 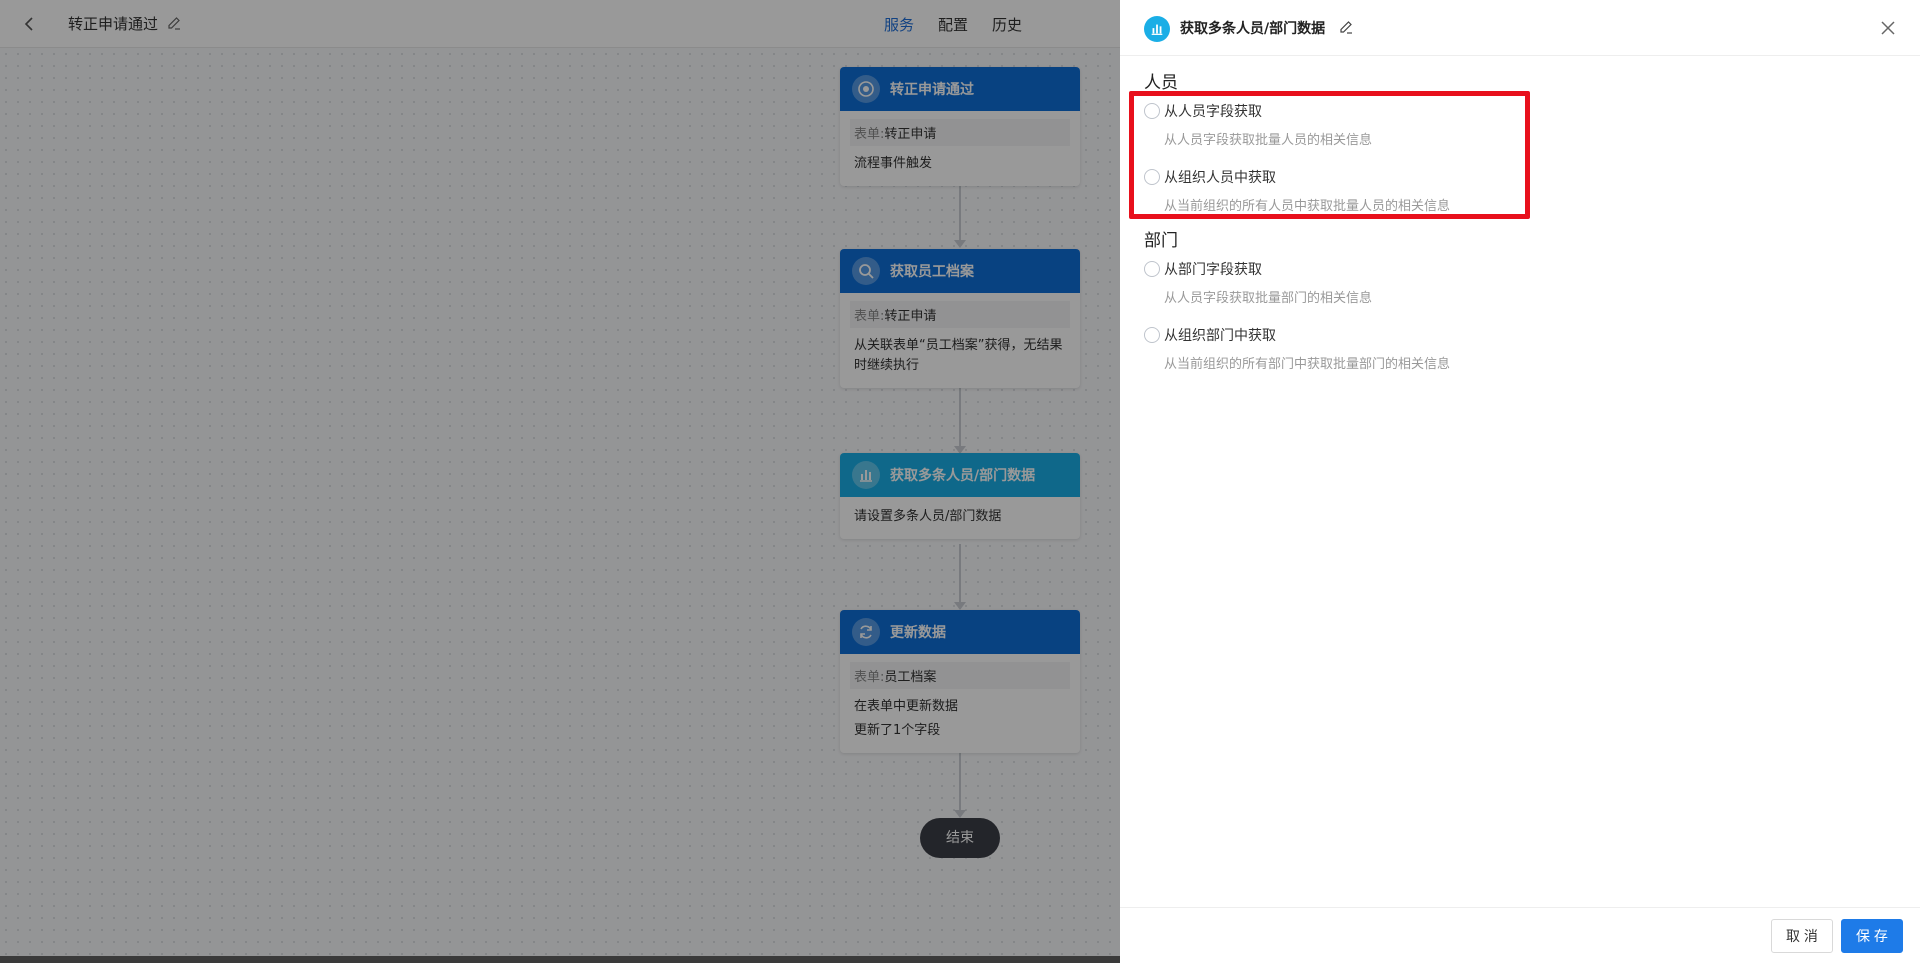 What do you see at coordinates (1268, 140) in the screenshot?
I see `option-description: 从人员字段获取批量人员的相关信息` at bounding box center [1268, 140].